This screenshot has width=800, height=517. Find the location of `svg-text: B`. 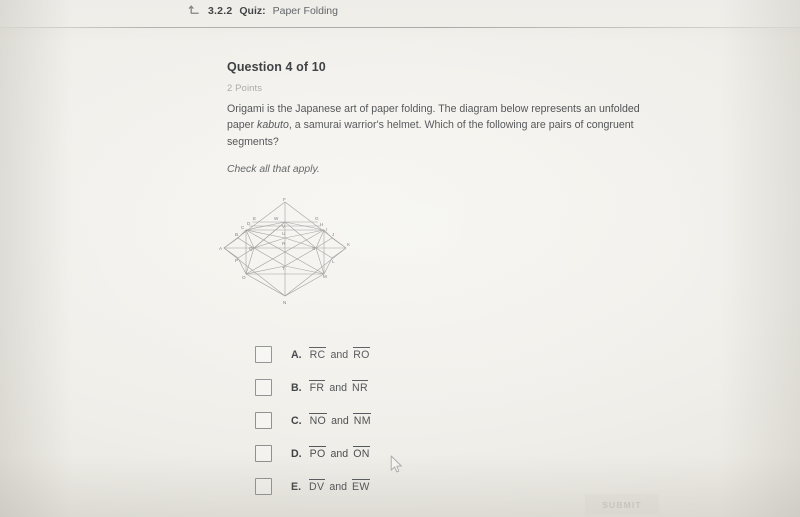

svg-text: B is located at coordinates (236, 234).